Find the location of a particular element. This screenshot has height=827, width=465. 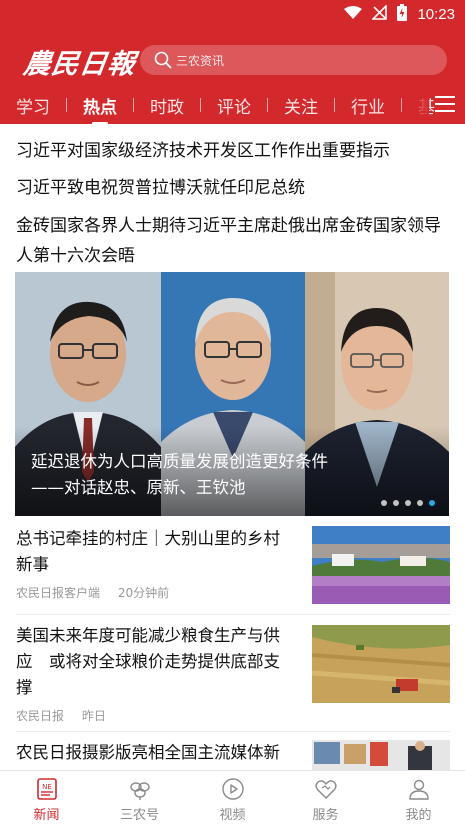

no-signal-icon is located at coordinates (379, 14).